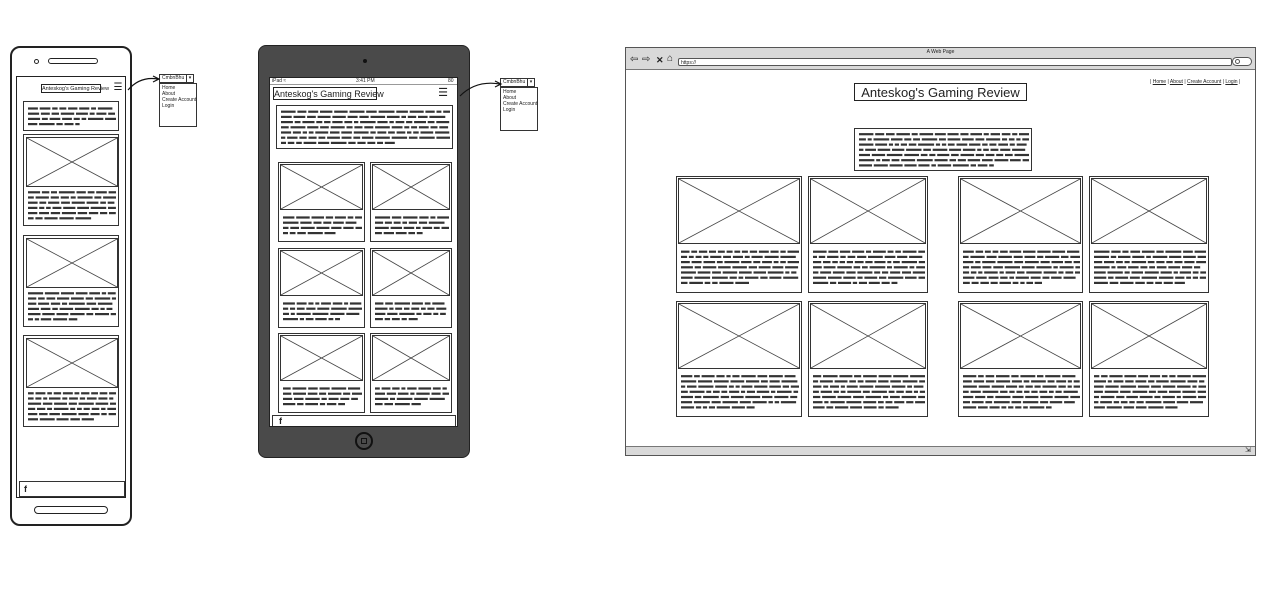  I want to click on back-arrow-icon: ⇦, so click(634, 60).